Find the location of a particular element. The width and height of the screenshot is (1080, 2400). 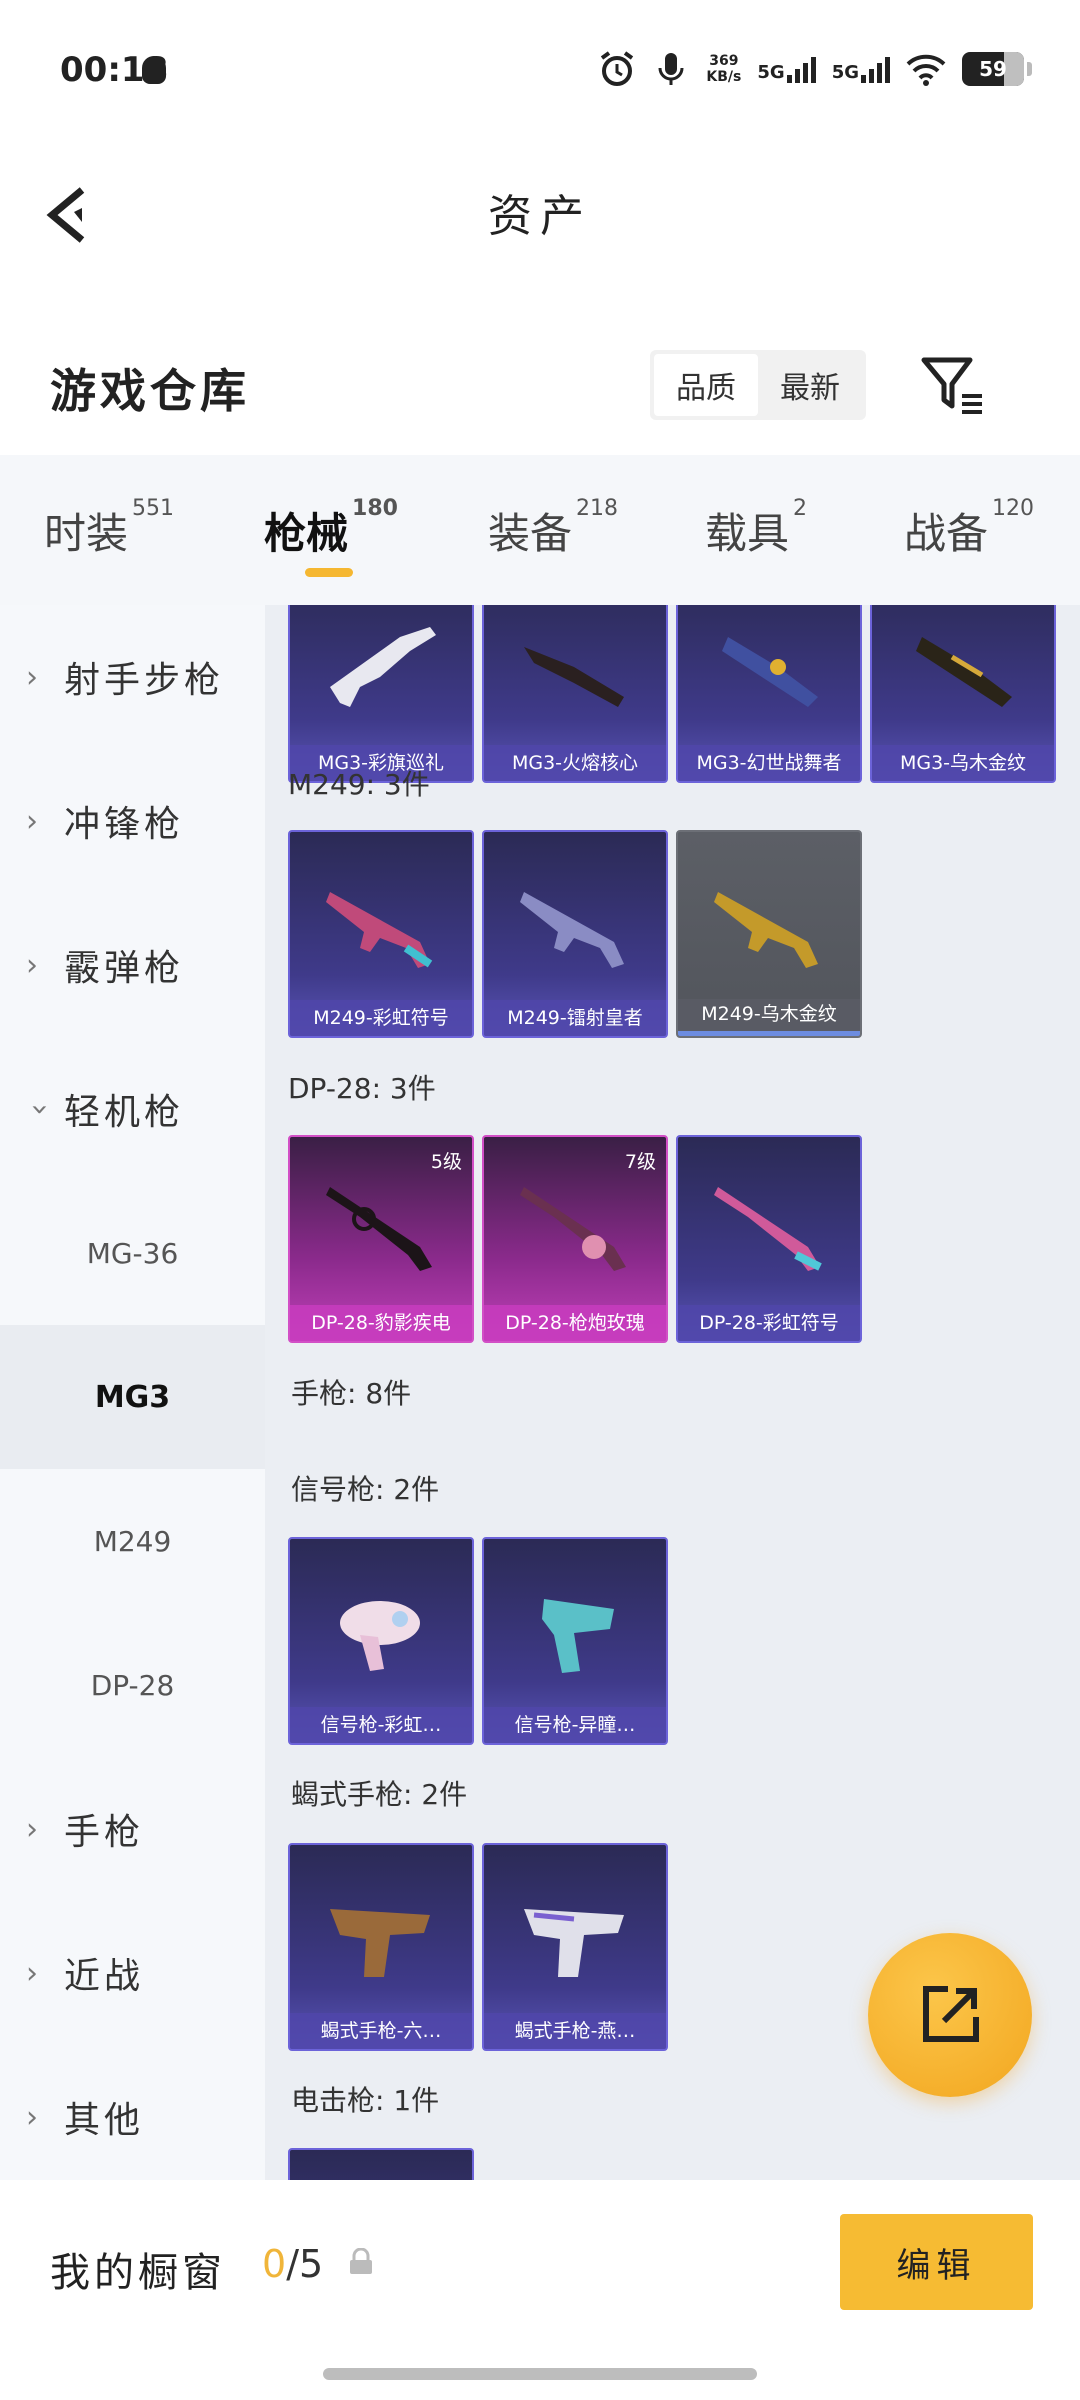

level-badge: 5级 is located at coordinates (446, 1162).